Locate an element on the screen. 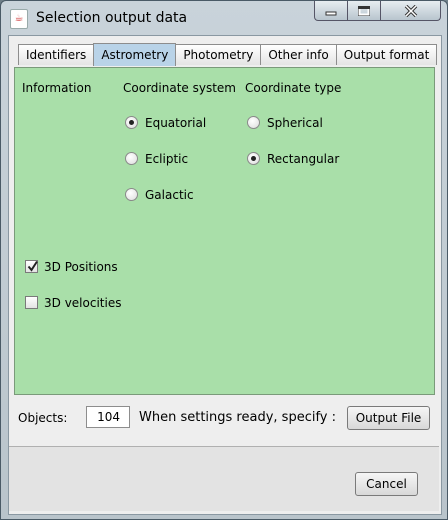 The width and height of the screenshot is (448, 520). galactic-radio is located at coordinates (131, 194).